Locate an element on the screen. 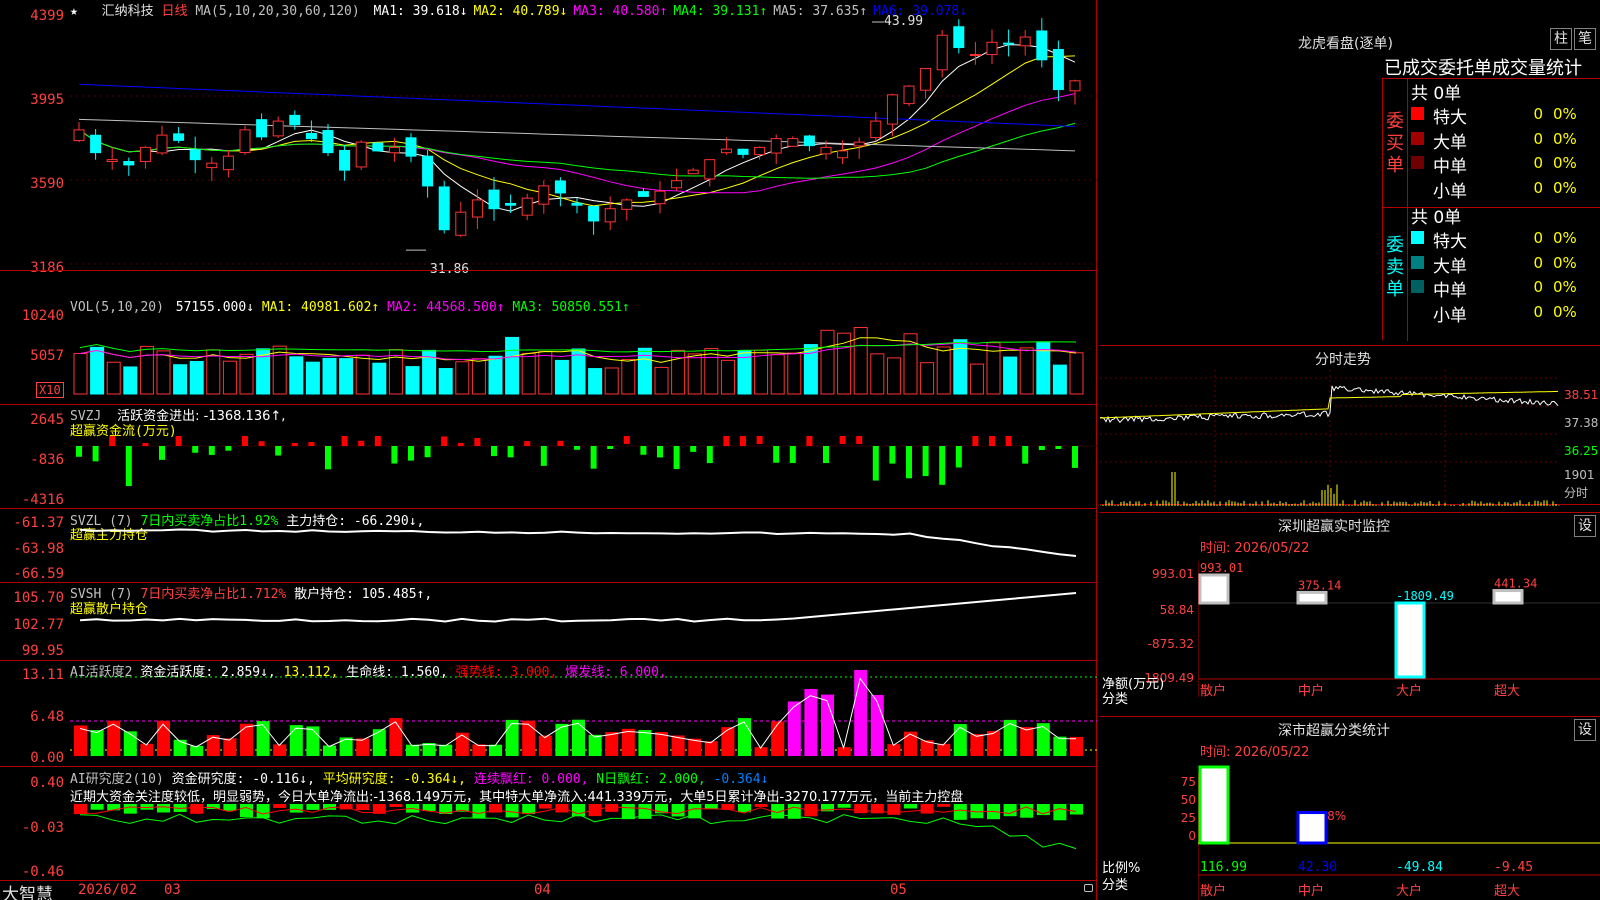 The height and width of the screenshot is (900, 1600). order-type-label: 中单 is located at coordinates (1450, 167).